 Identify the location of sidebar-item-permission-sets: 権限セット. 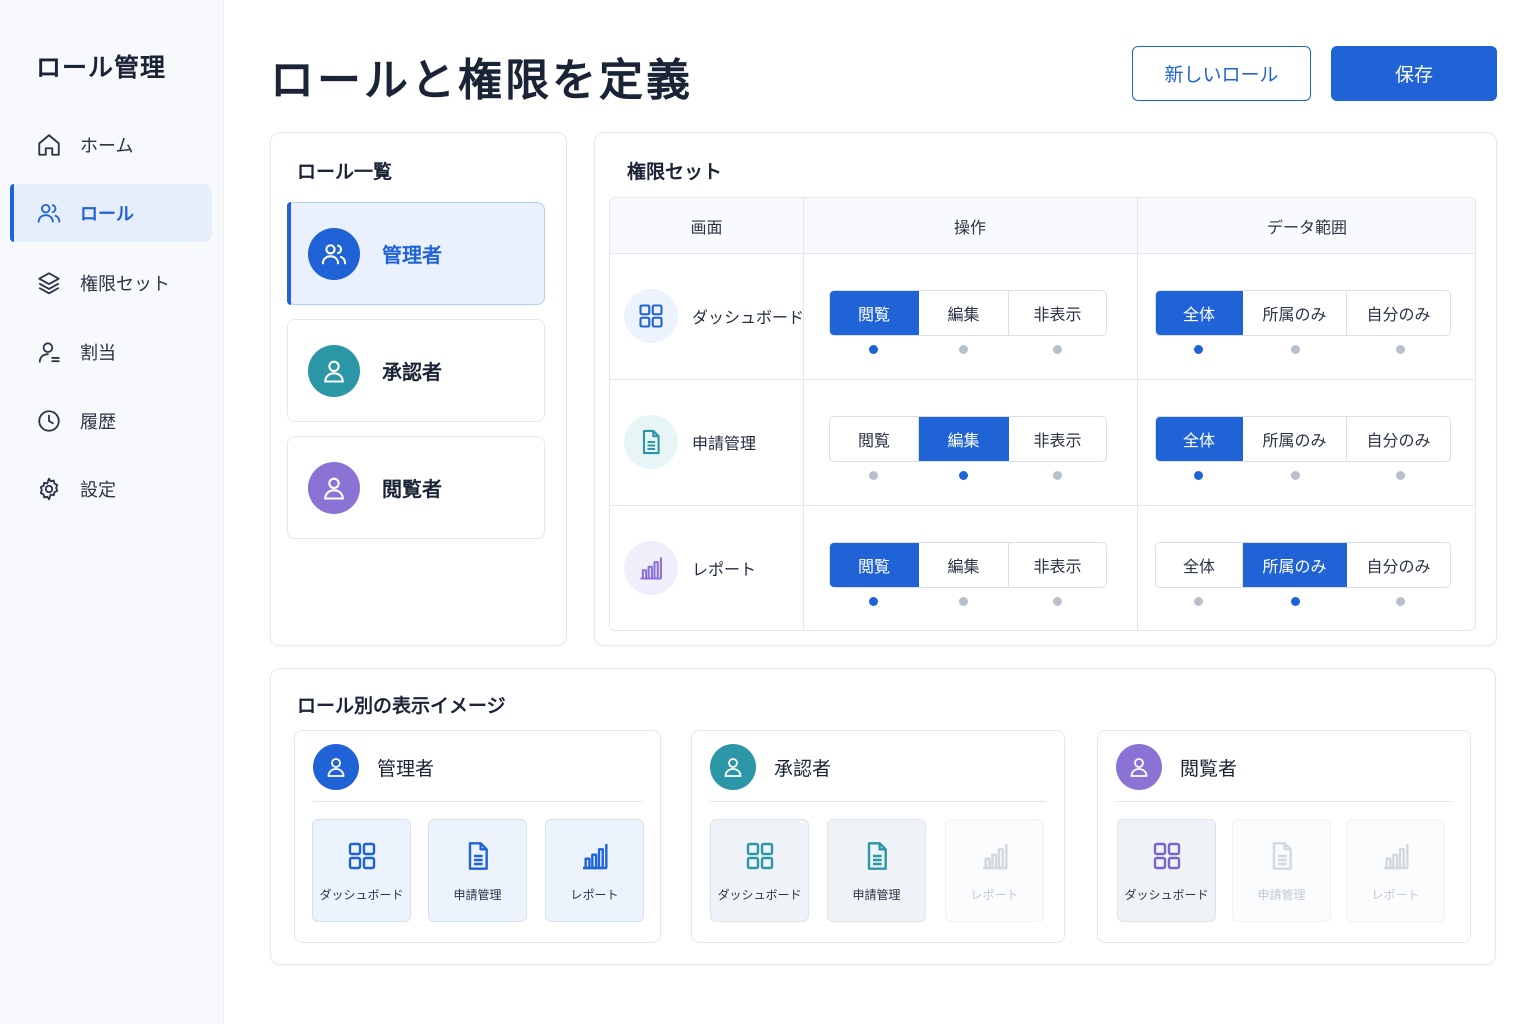
(111, 283).